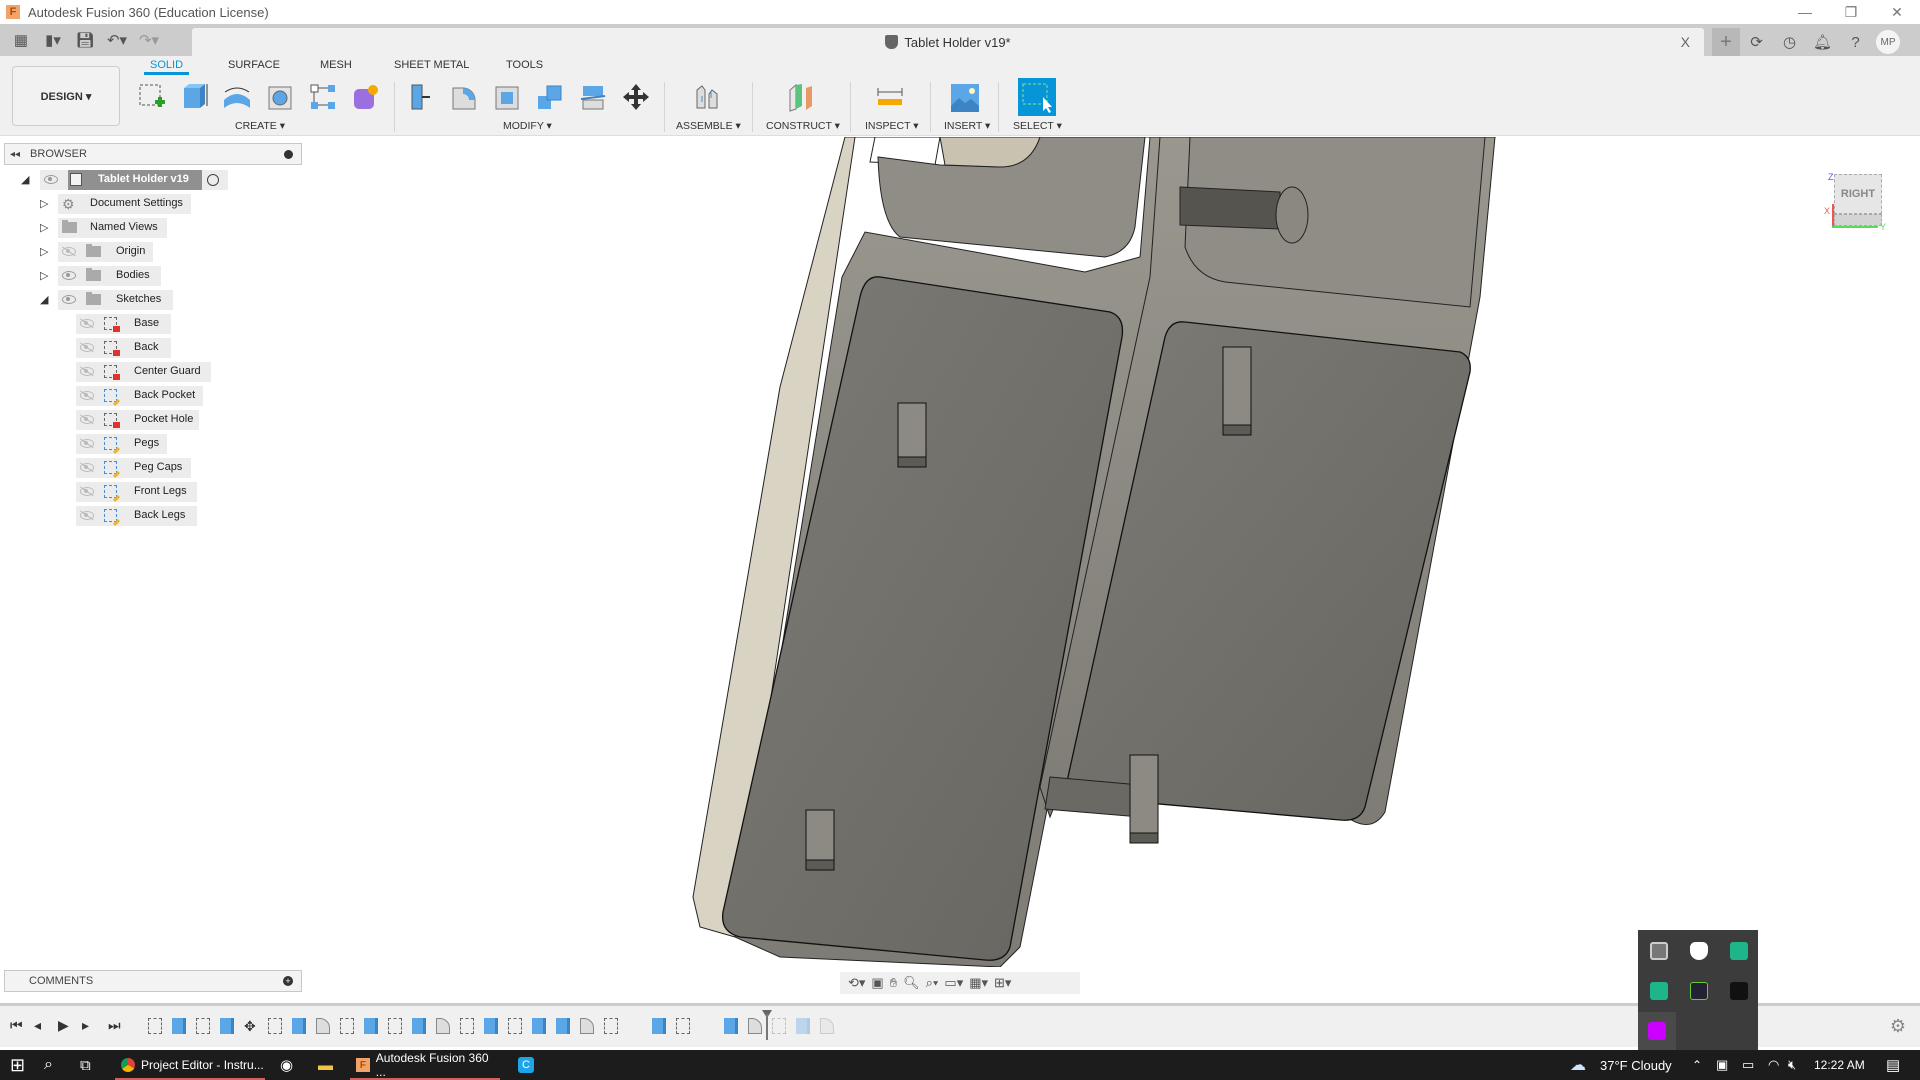 The height and width of the screenshot is (1080, 1920). Describe the element at coordinates (801, 97) in the screenshot. I see `offset-plane-icon` at that location.